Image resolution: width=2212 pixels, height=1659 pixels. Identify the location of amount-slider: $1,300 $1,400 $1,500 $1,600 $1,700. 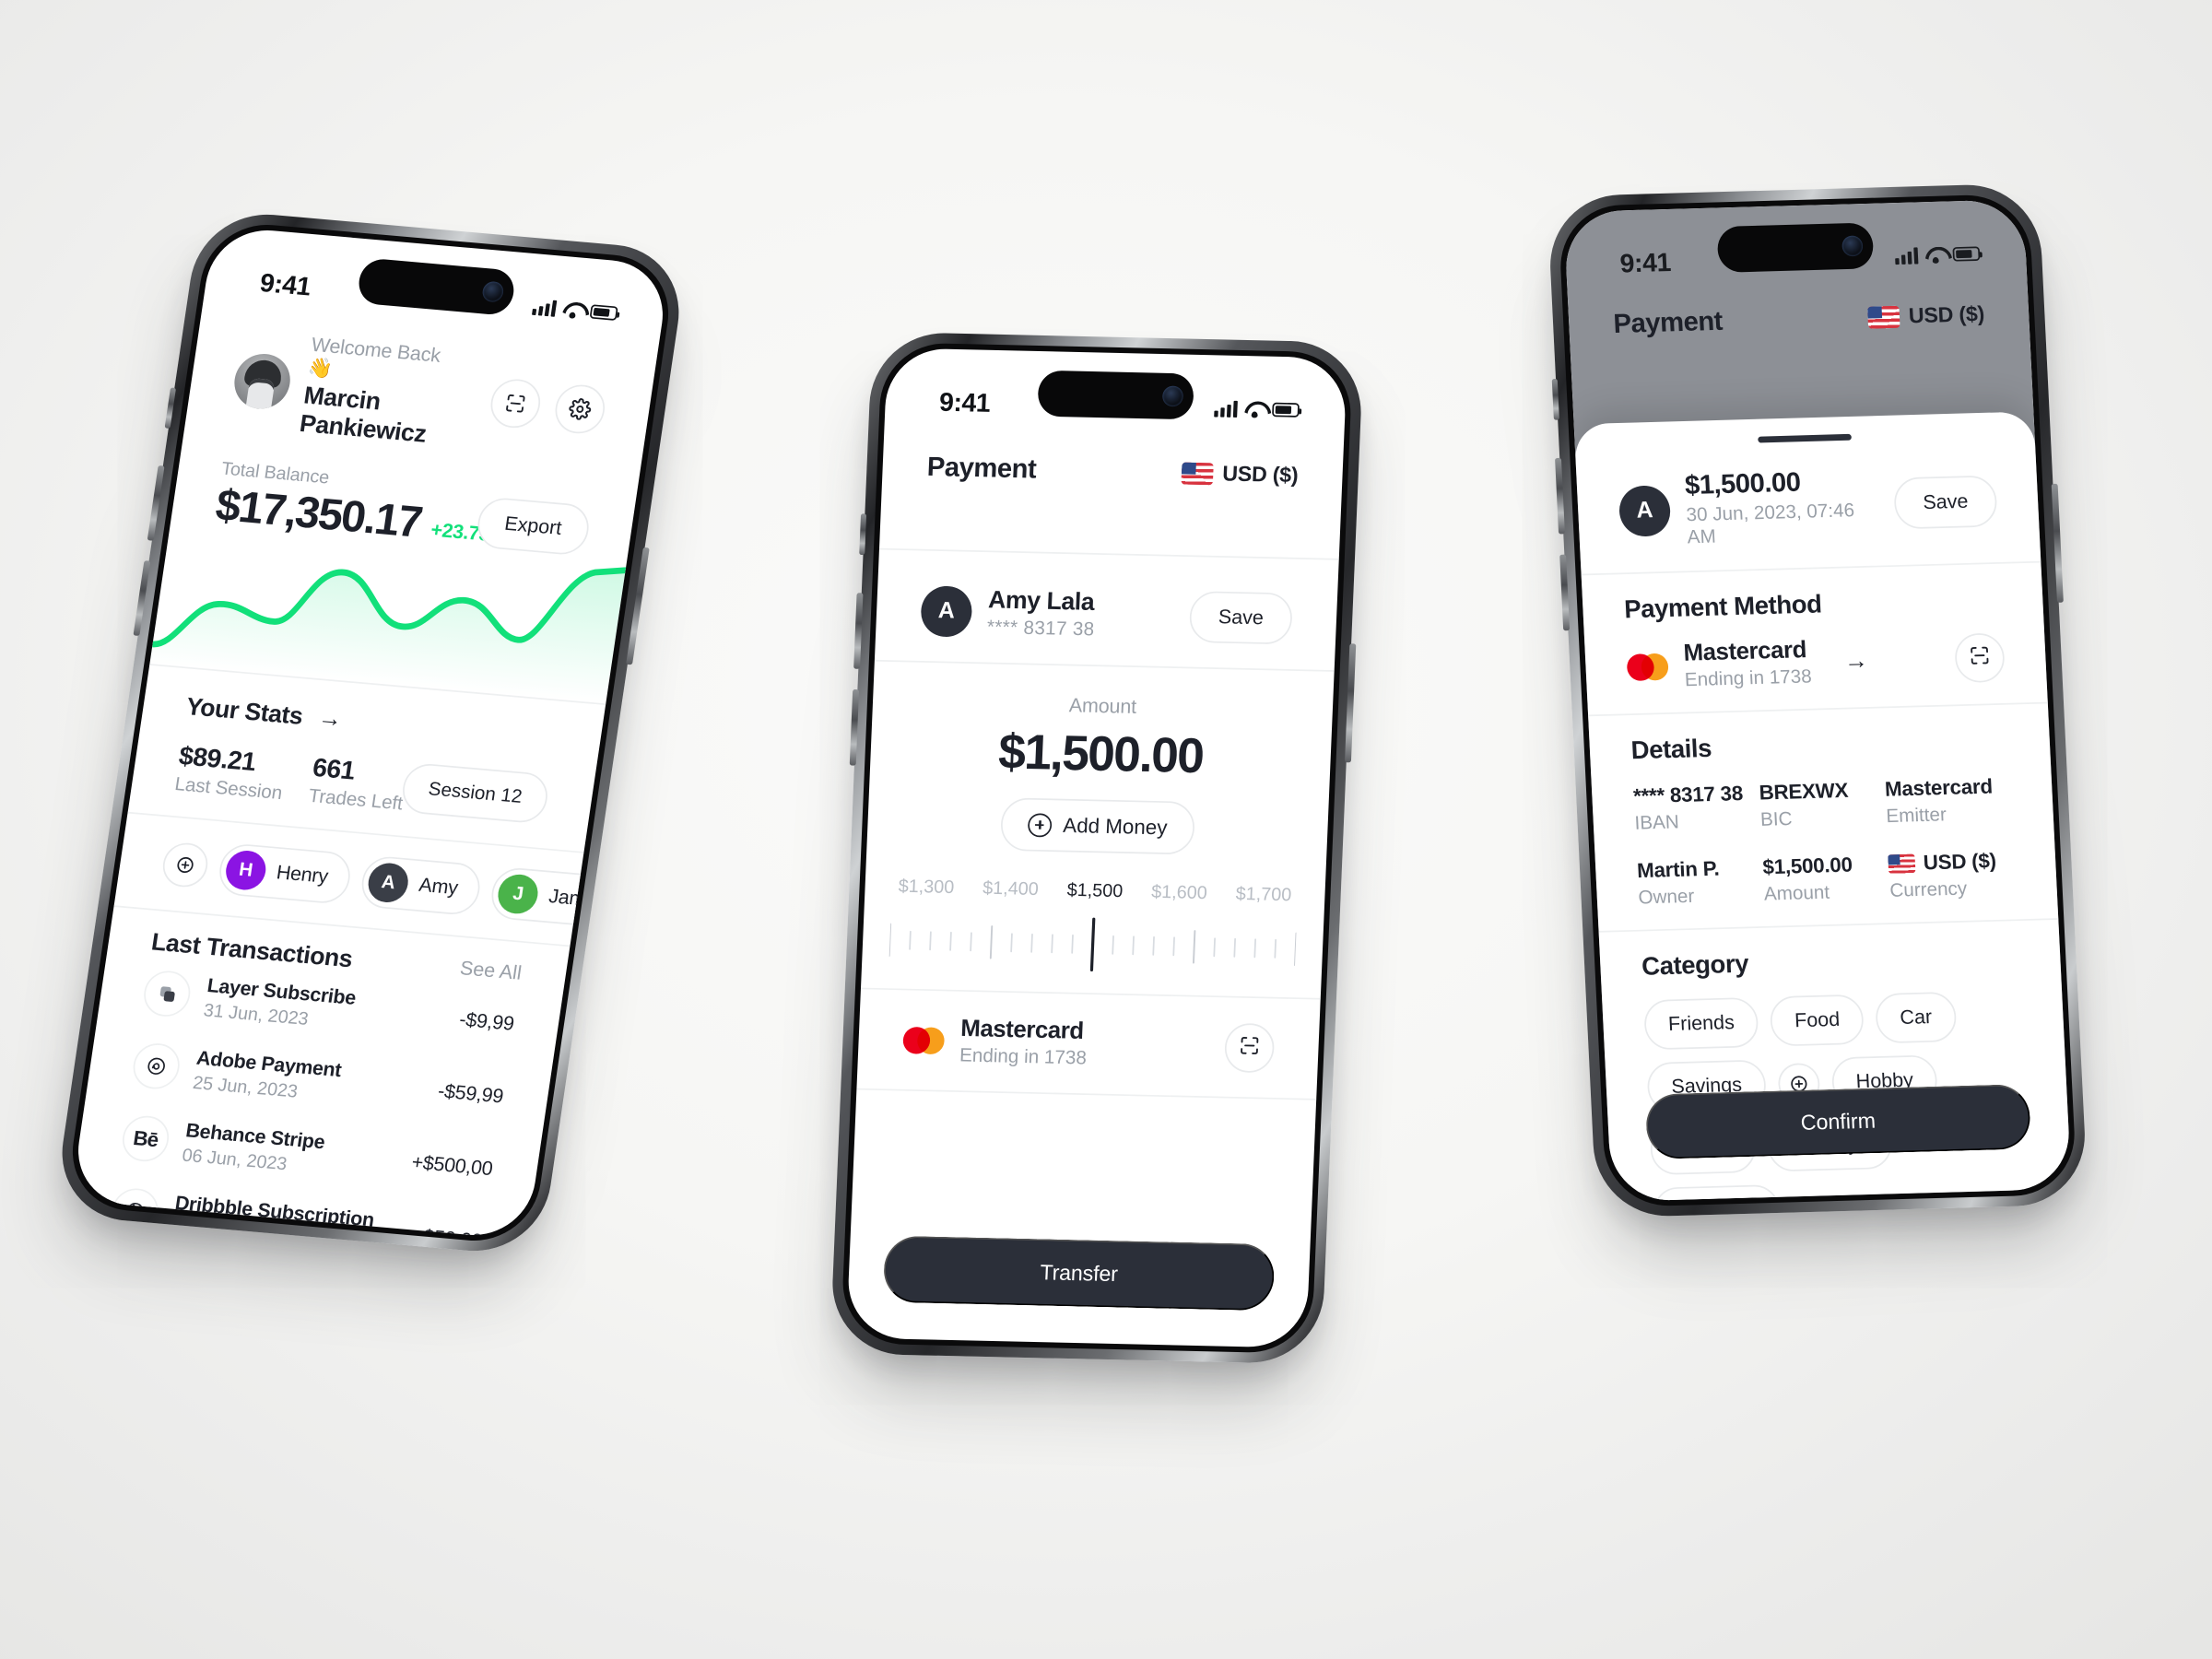
(1093, 929).